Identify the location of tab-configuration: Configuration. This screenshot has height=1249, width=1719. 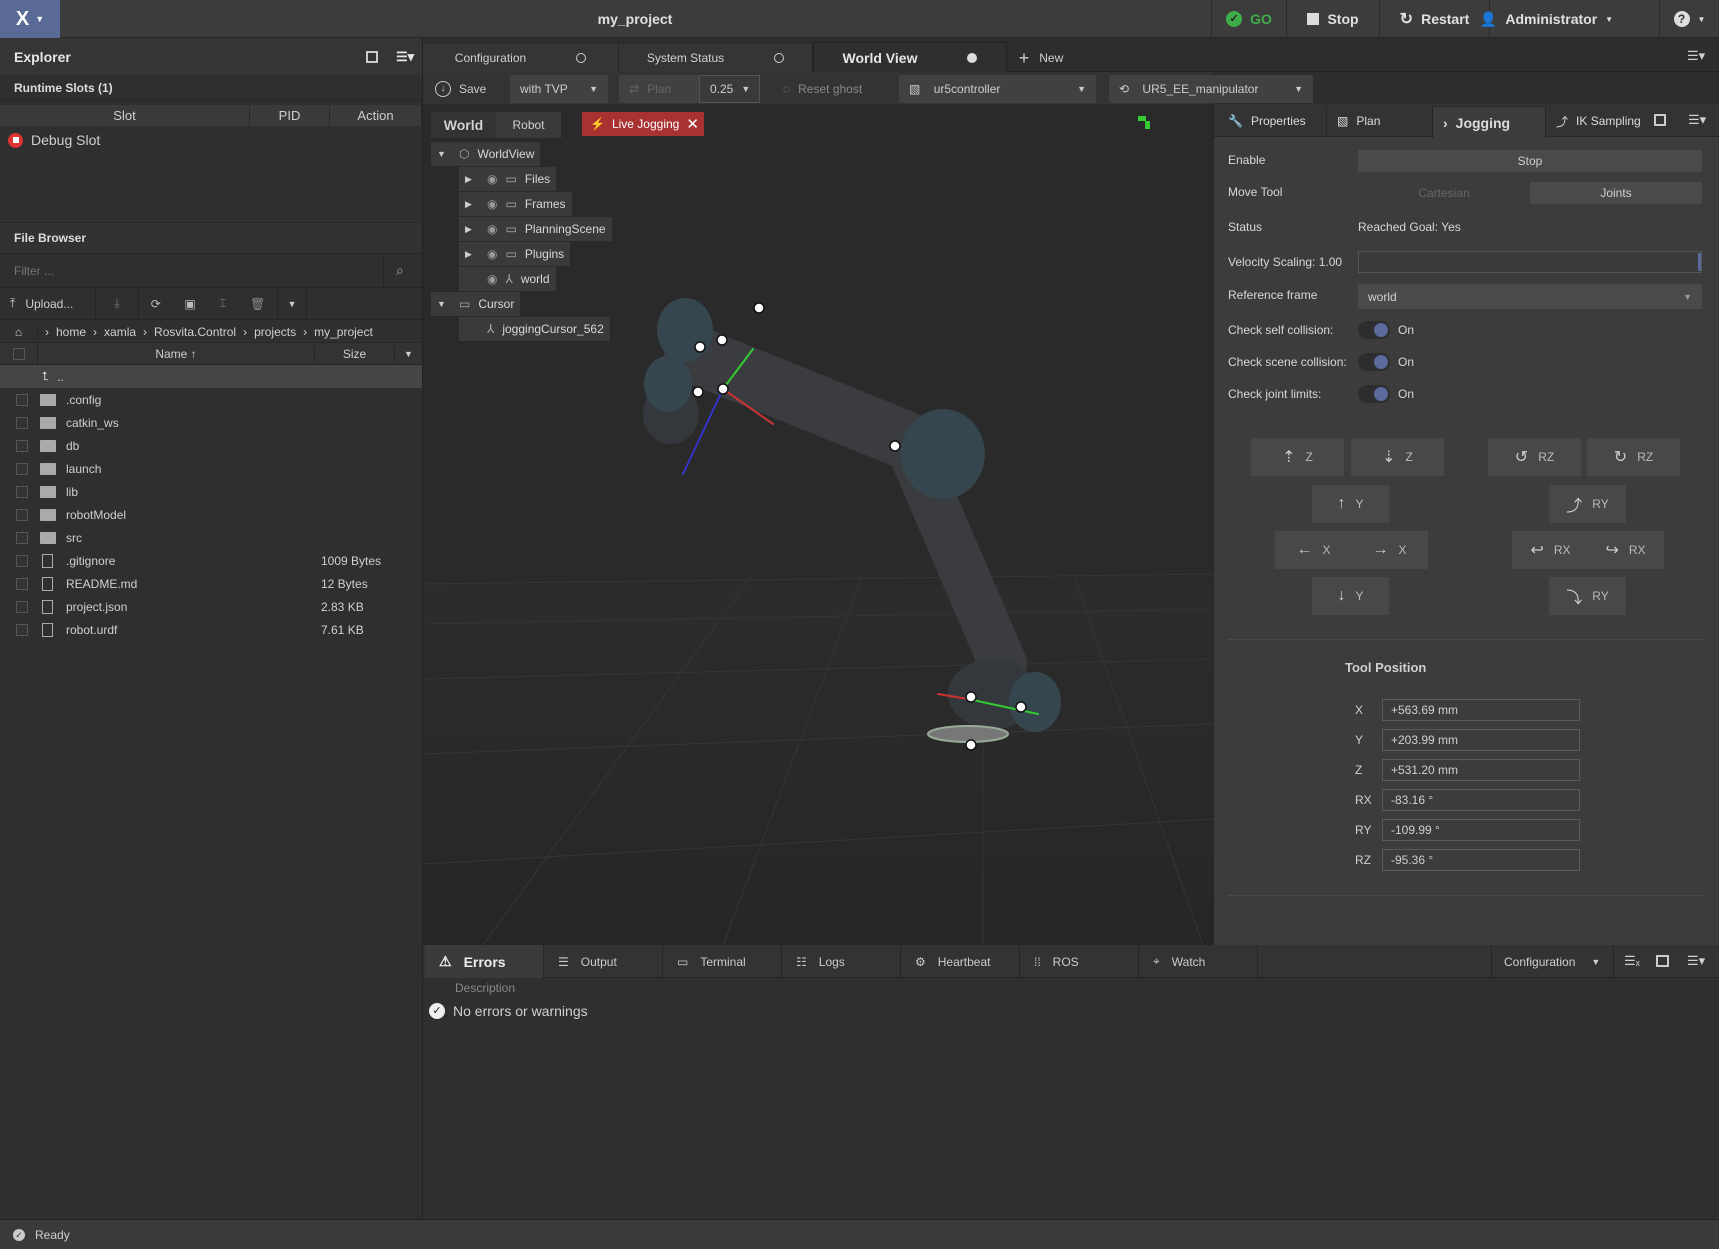
(521, 58).